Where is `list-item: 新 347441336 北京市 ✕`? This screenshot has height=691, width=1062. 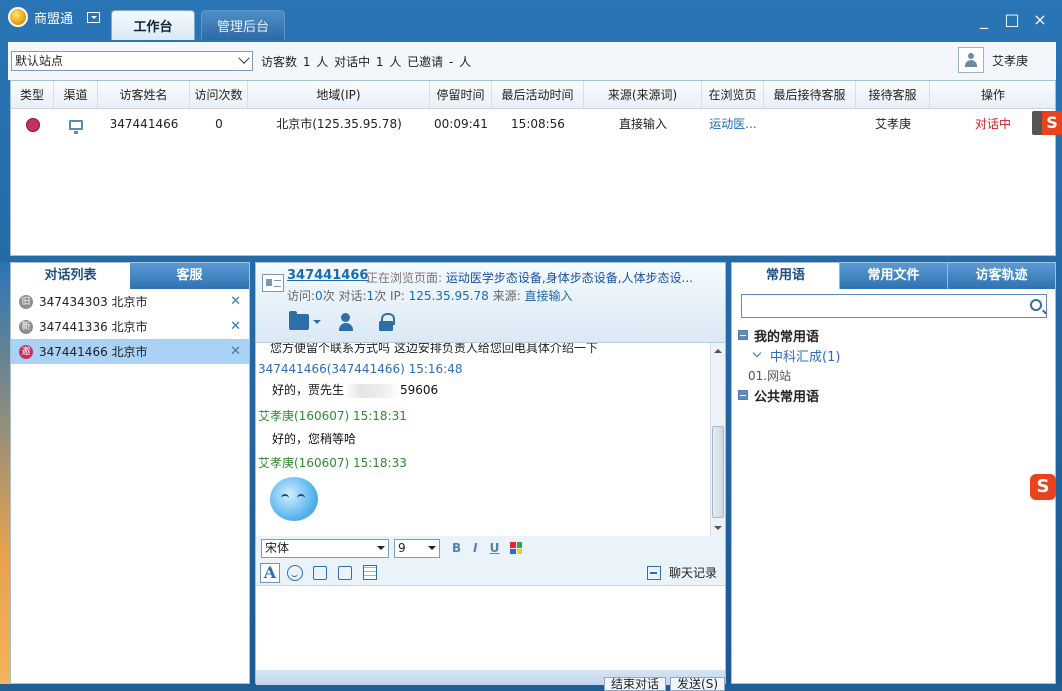 list-item: 新 347441336 北京市 ✕ is located at coordinates (130, 326).